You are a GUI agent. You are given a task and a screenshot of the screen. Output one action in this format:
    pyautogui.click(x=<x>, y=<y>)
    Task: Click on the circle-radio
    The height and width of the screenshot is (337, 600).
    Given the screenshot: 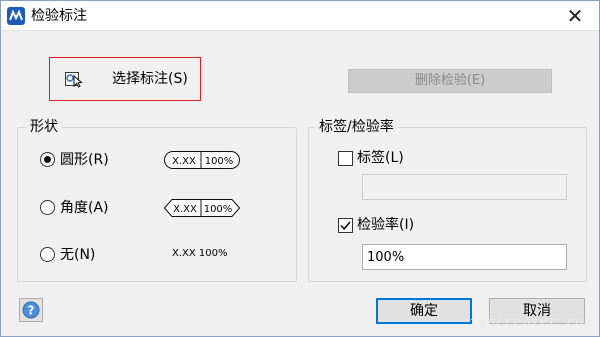 What is the action you would take?
    pyautogui.click(x=47, y=159)
    